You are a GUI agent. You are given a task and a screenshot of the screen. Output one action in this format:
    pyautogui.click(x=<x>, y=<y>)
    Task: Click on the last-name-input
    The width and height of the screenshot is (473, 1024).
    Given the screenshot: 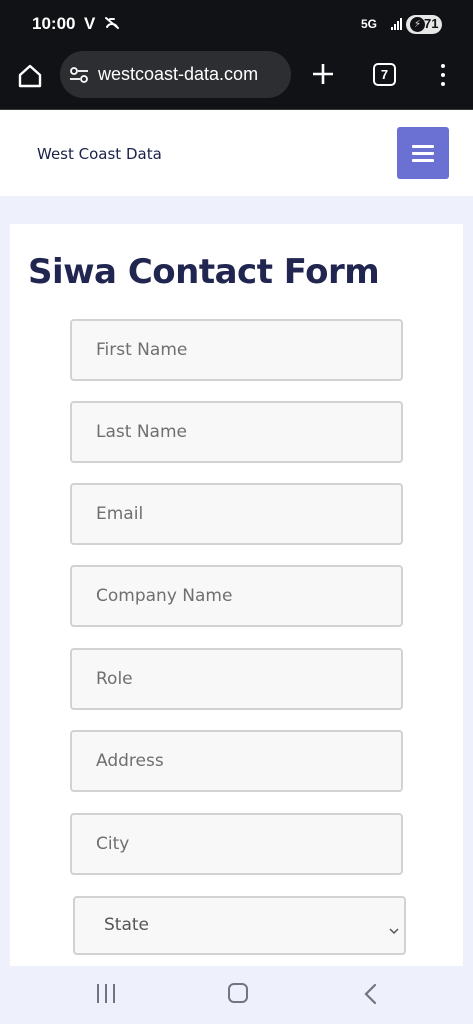 What is the action you would take?
    pyautogui.click(x=236, y=432)
    